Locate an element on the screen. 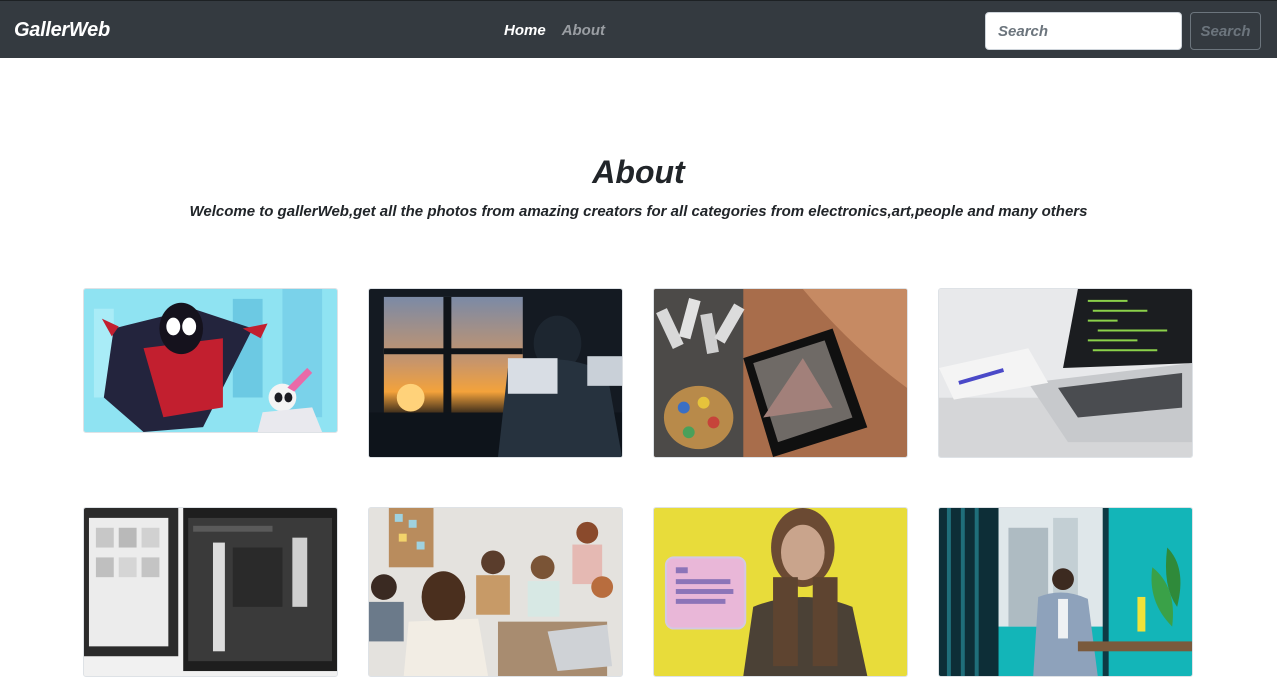  search-button: Search is located at coordinates (1225, 31).